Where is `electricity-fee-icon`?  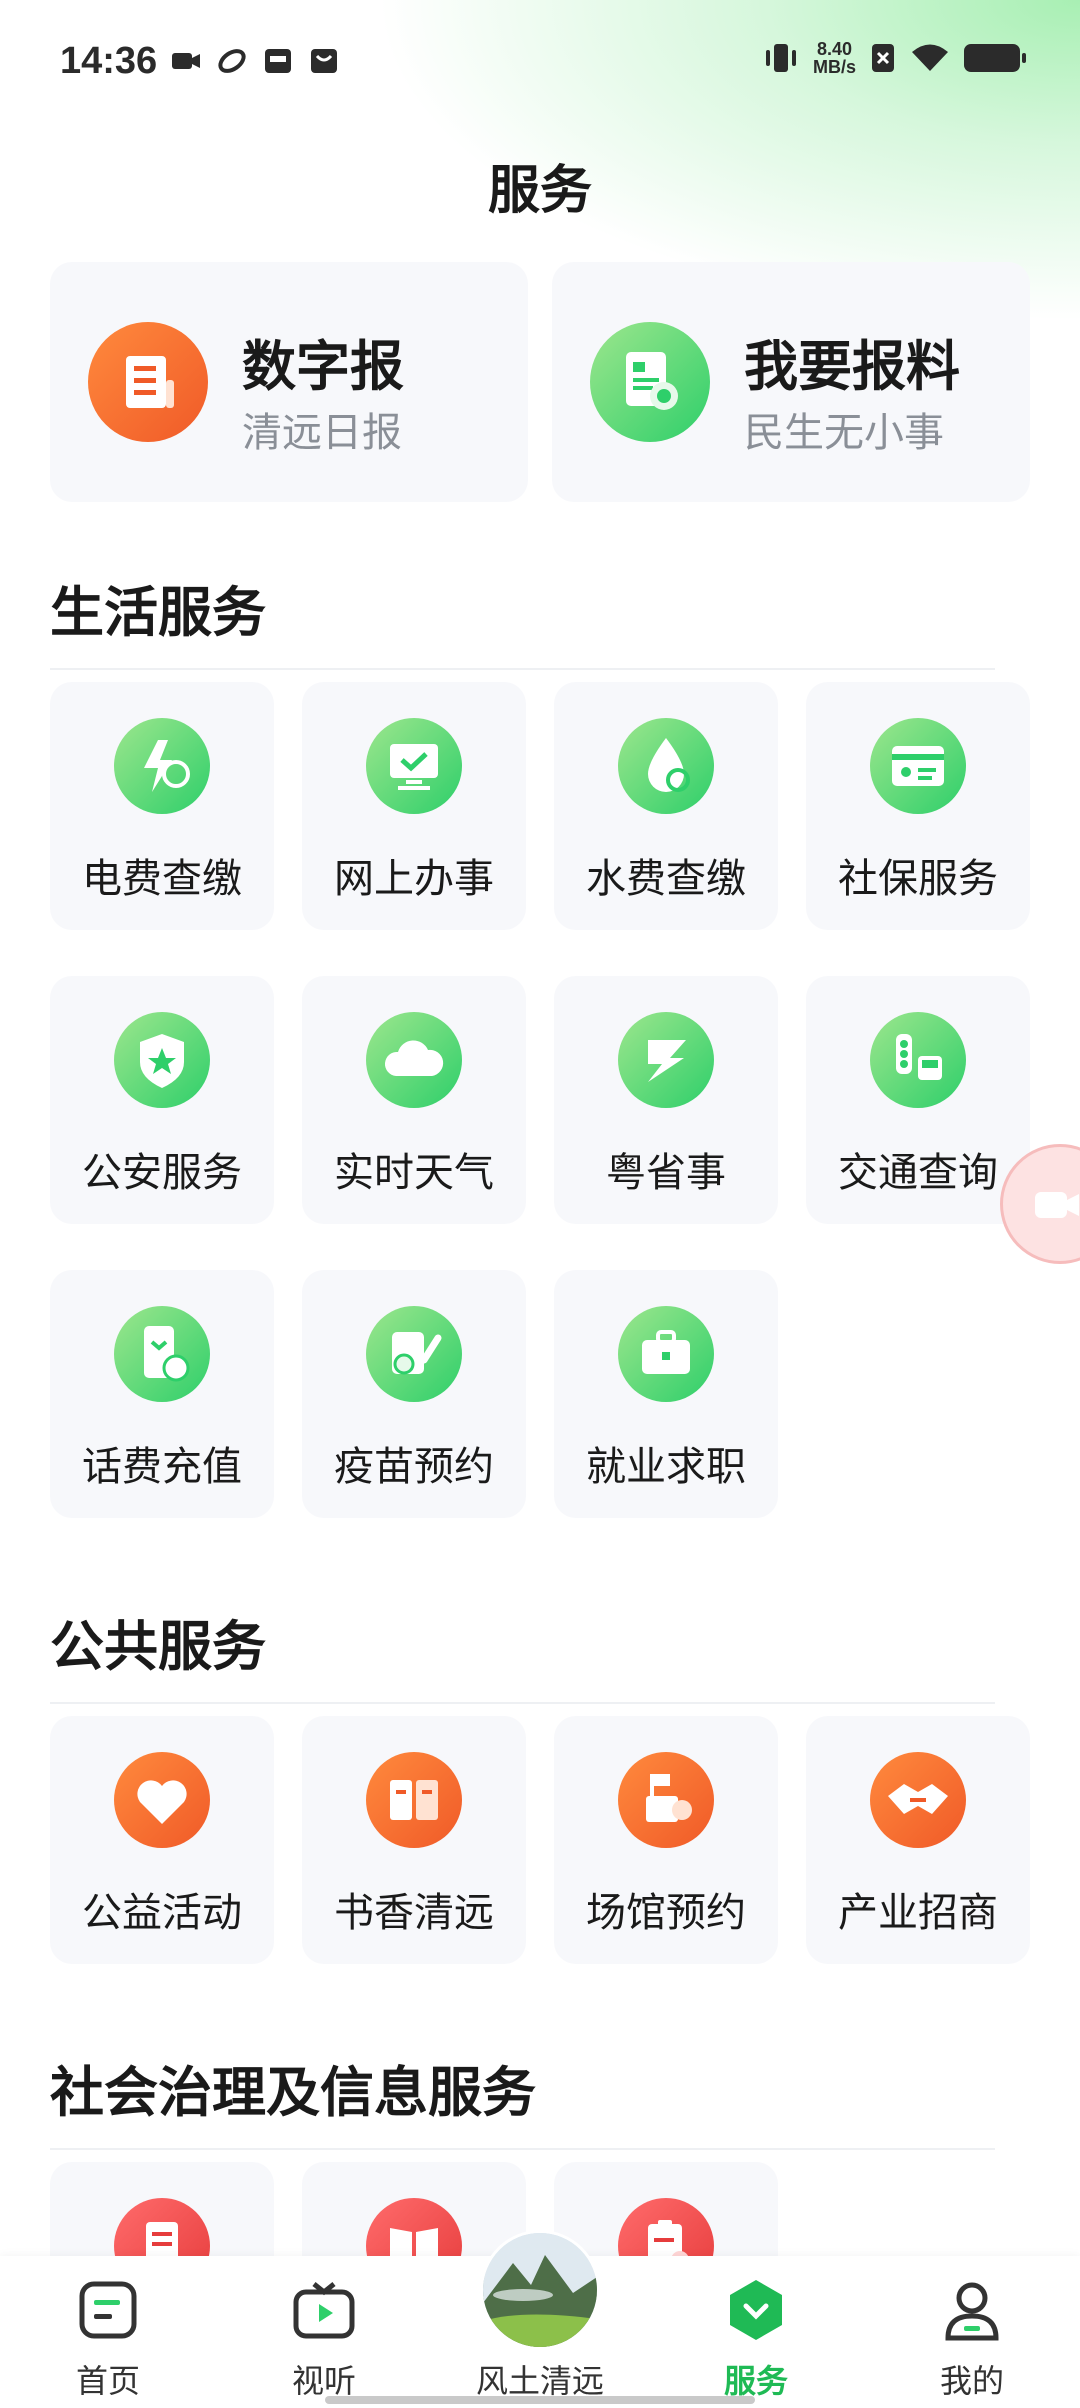
electricity-fee-icon is located at coordinates (162, 766).